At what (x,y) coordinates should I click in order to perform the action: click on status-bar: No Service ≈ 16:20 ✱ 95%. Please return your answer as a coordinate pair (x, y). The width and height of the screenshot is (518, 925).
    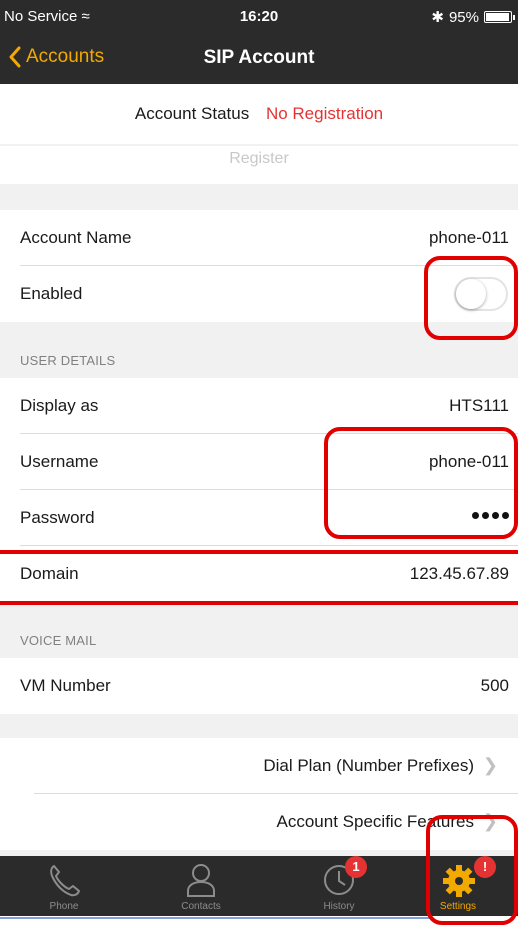
    Looking at the image, I should click on (259, 17).